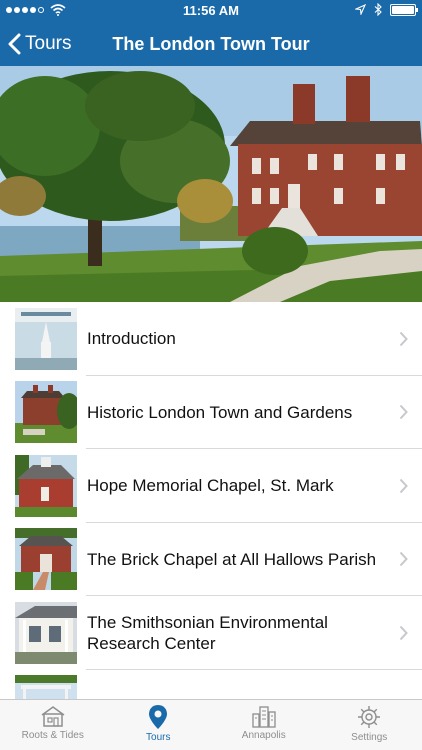 Image resolution: width=422 pixels, height=750 pixels. I want to click on tour-stop-title: Hope Memorial Chapel, St. Mark, so click(210, 486).